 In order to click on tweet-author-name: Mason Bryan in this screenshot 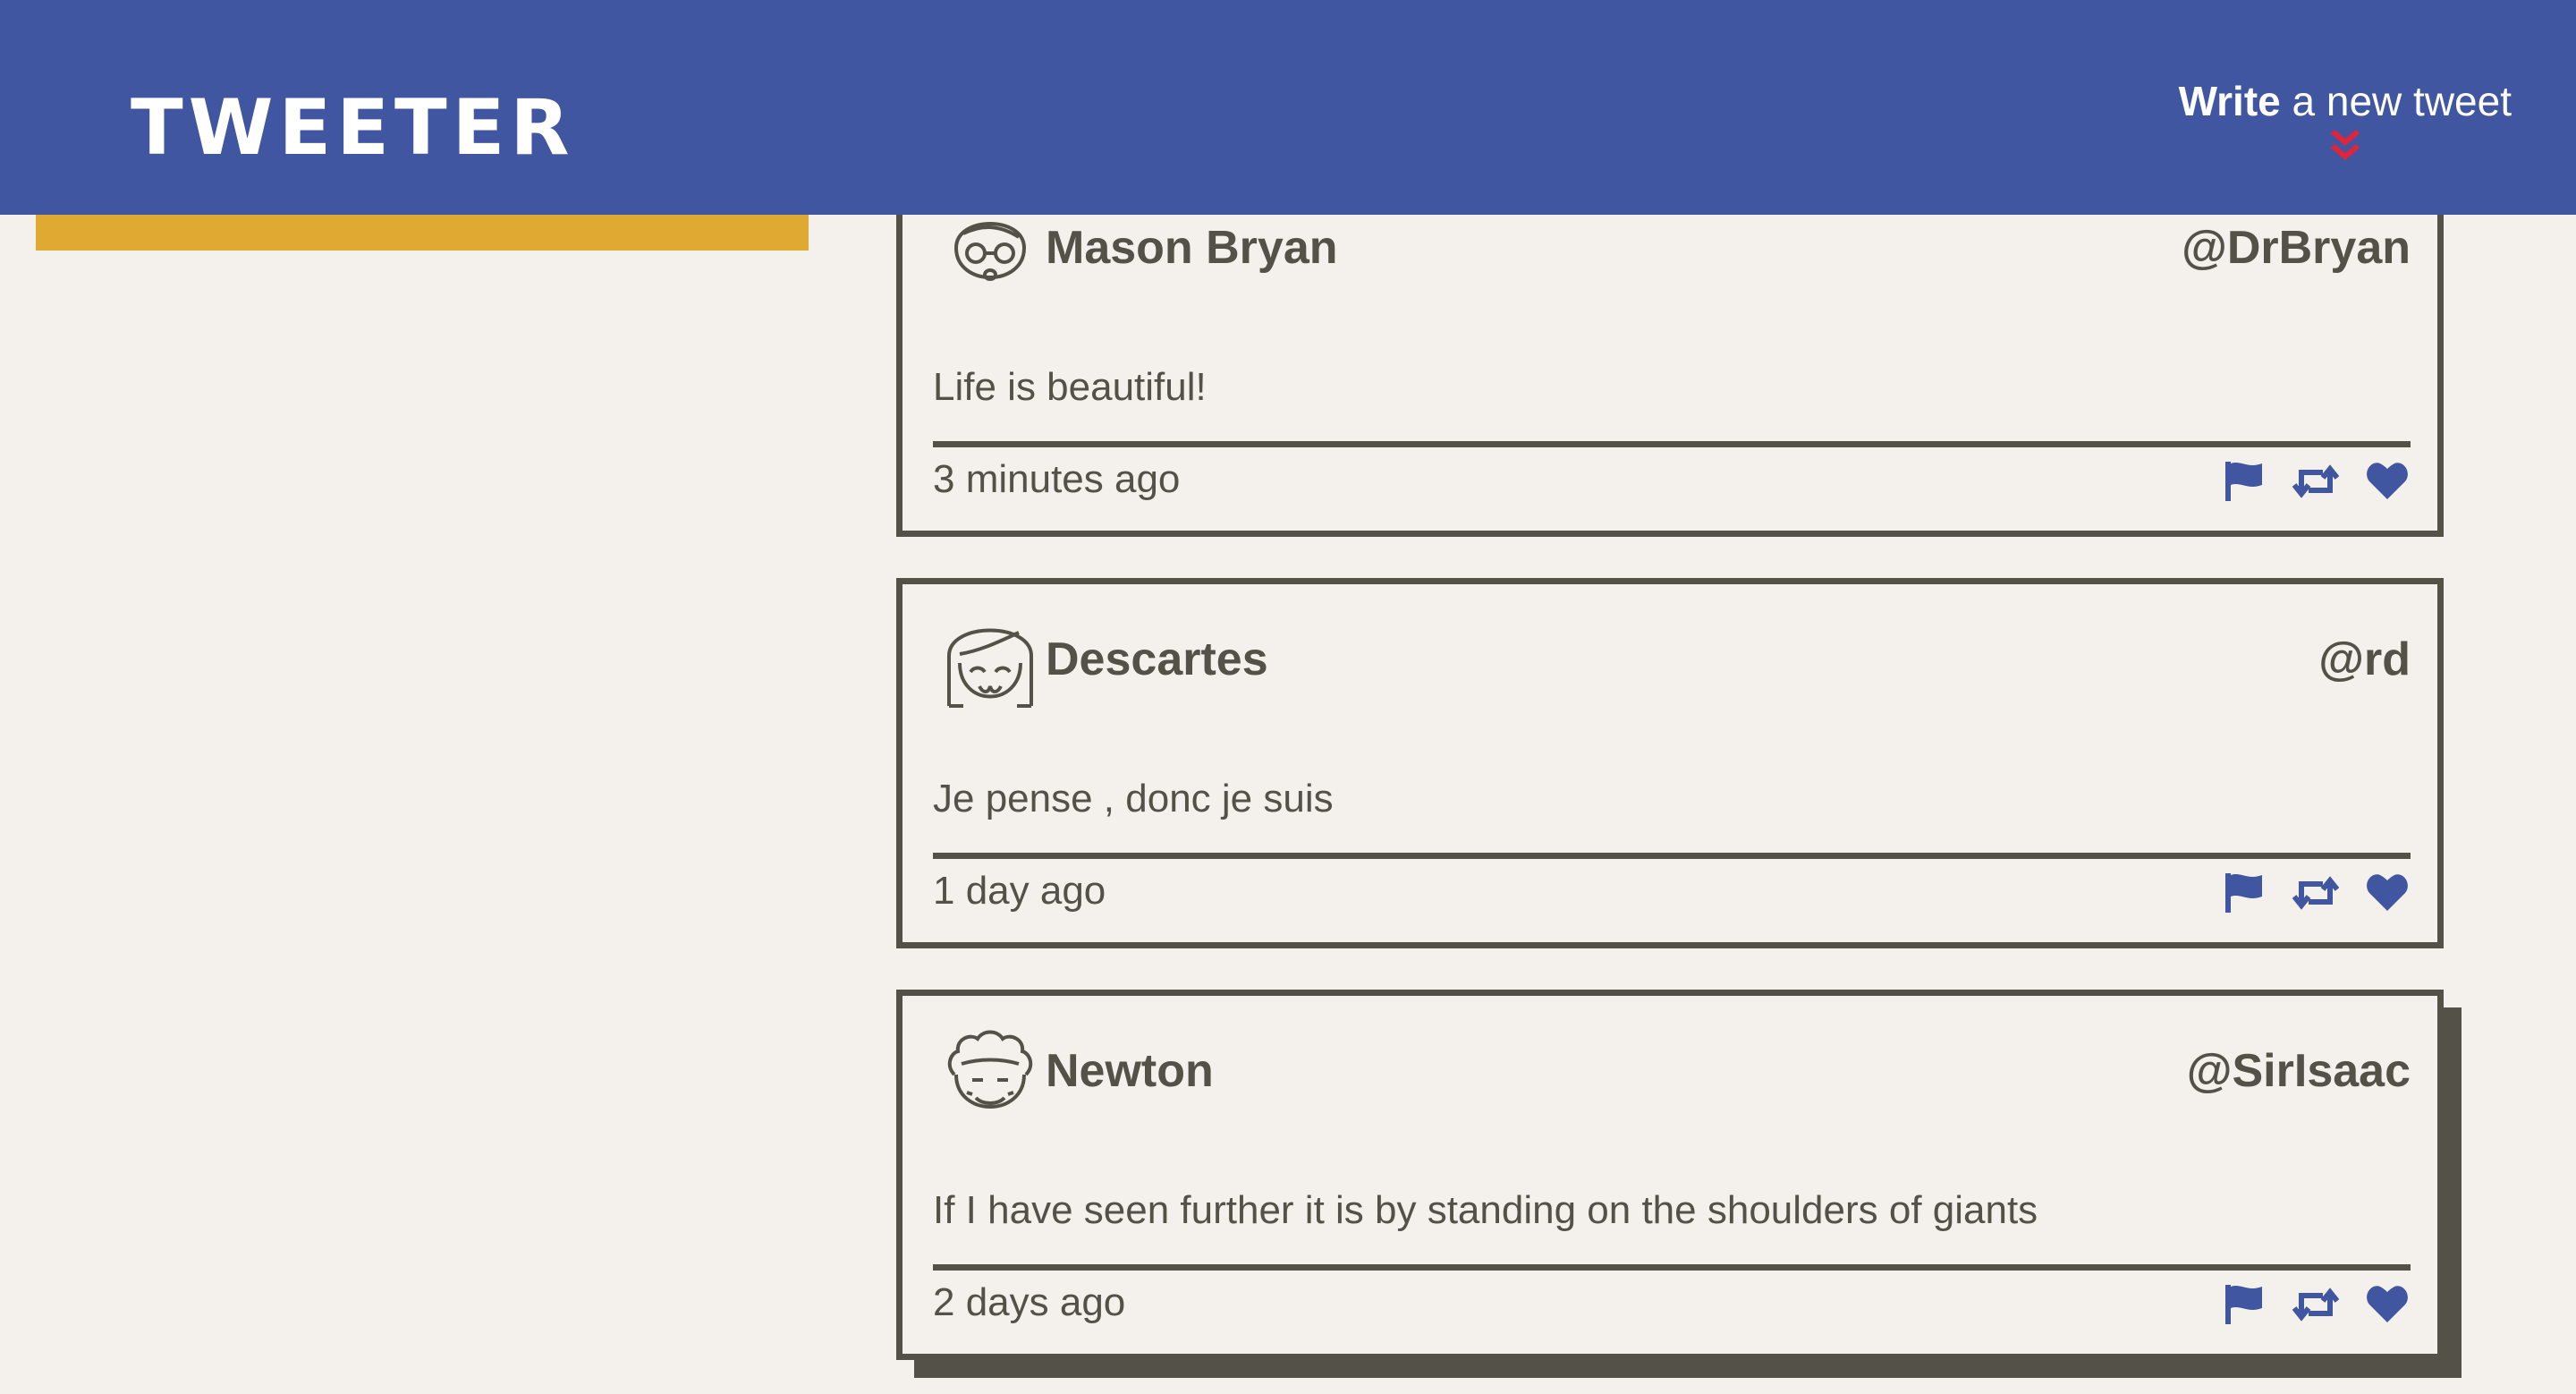, I will do `click(1192, 248)`.